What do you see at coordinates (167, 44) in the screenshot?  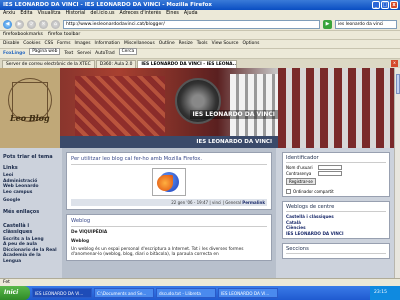 I see `webdev-outline: Outline` at bounding box center [167, 44].